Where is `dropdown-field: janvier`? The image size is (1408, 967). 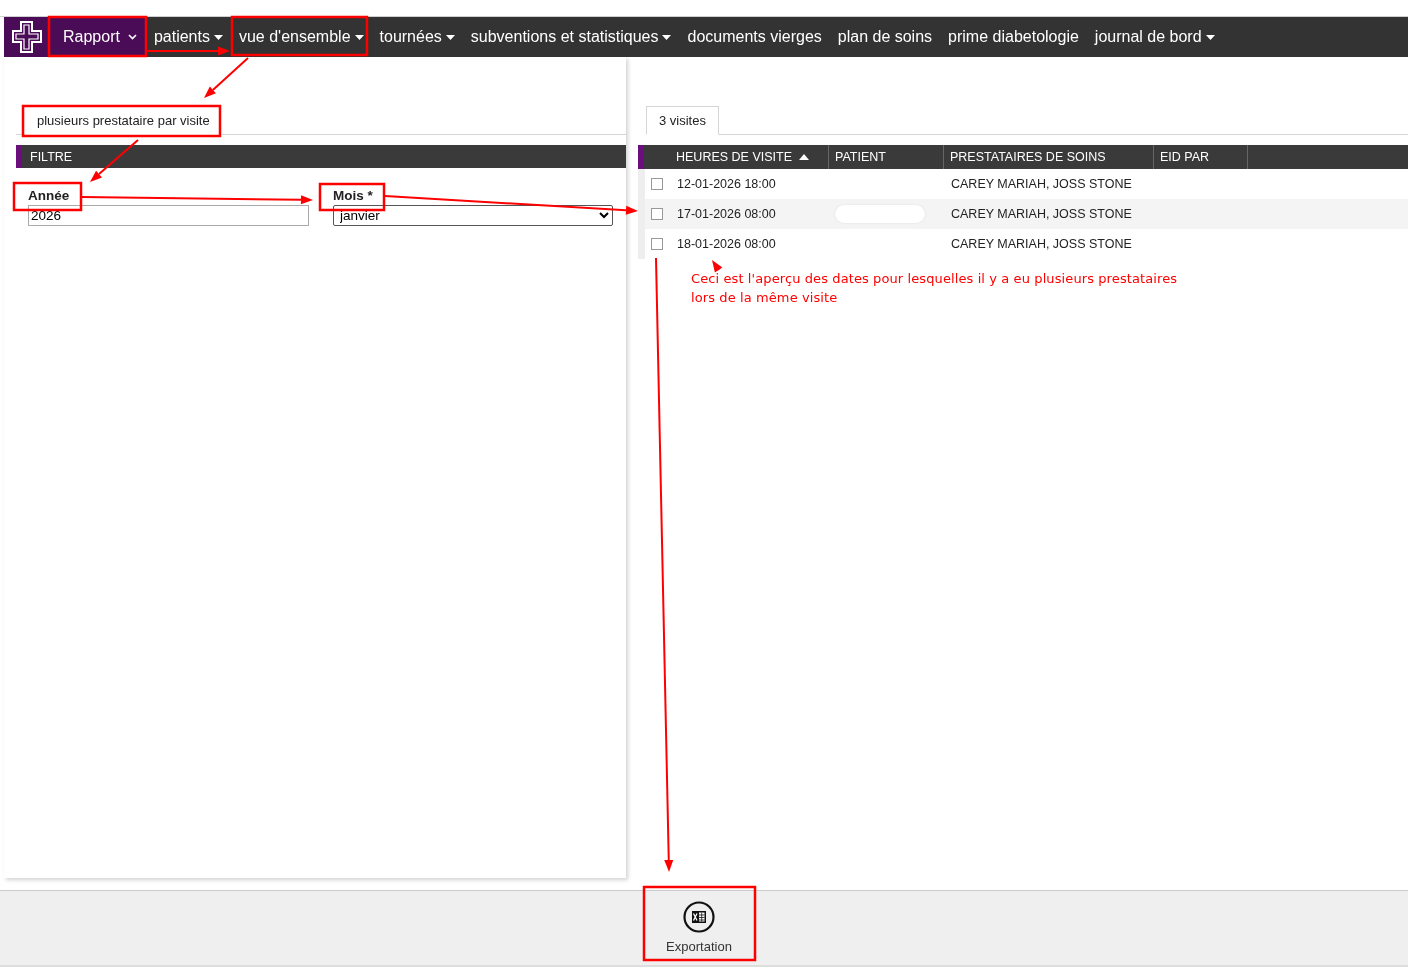 dropdown-field: janvier is located at coordinates (473, 215).